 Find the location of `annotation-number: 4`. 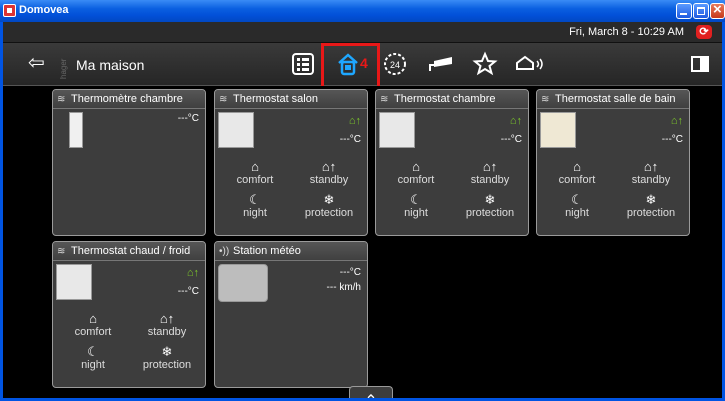

annotation-number: 4 is located at coordinates (364, 63).